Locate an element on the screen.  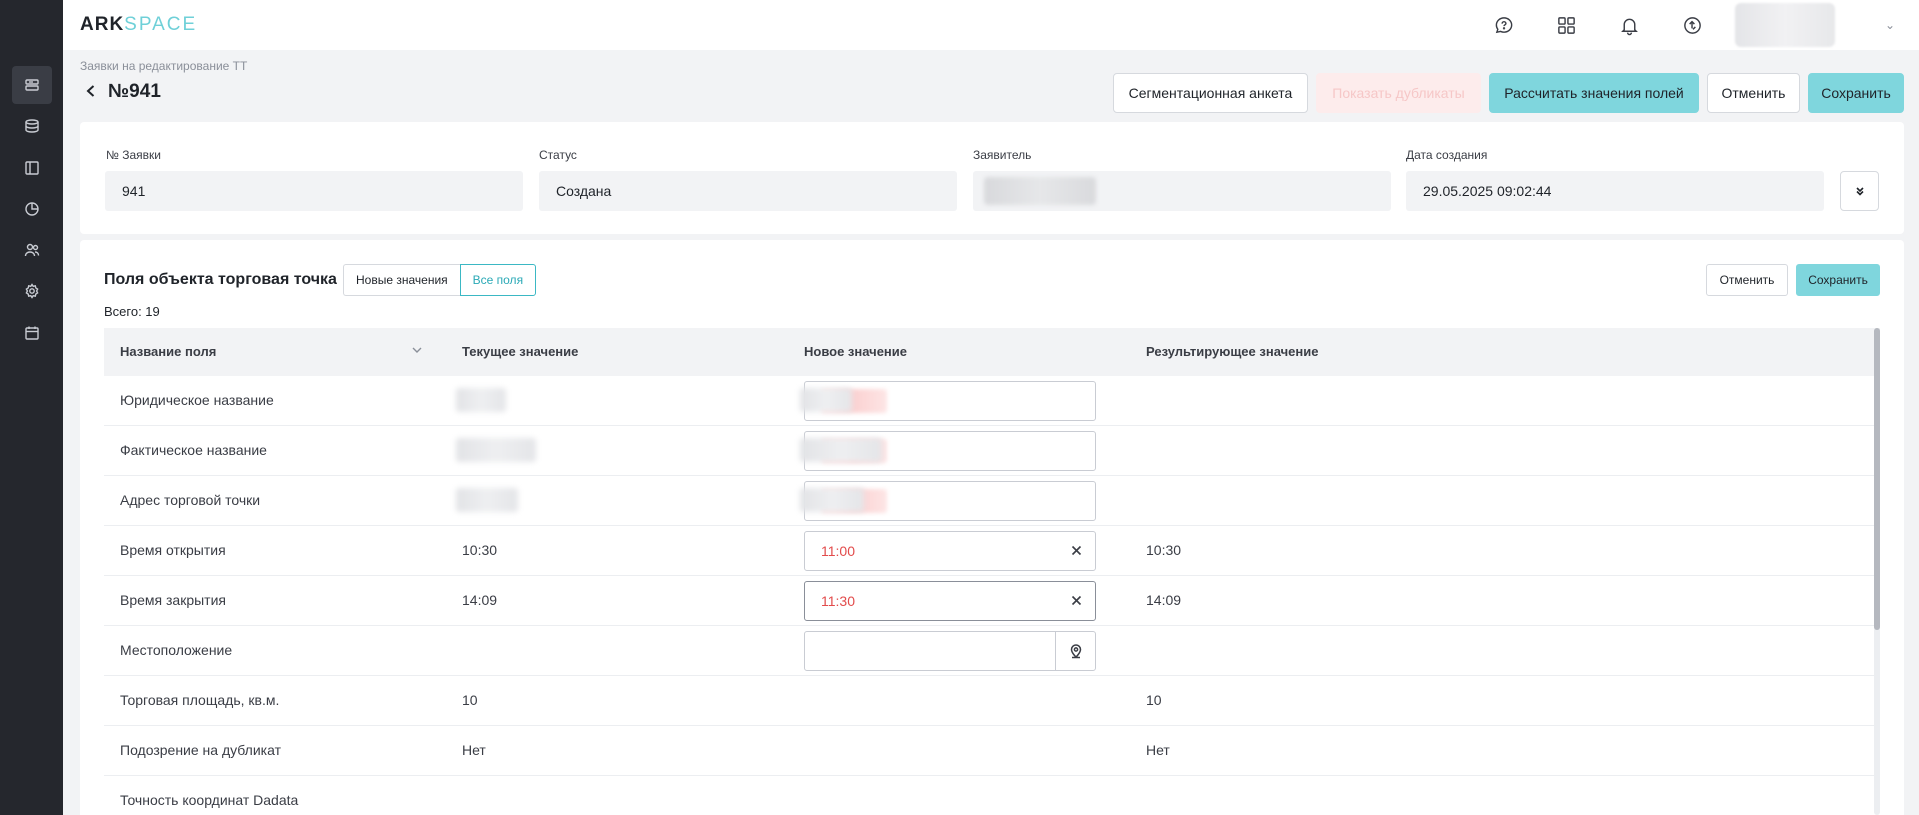
chevron-down-icon is located at coordinates (417, 350).